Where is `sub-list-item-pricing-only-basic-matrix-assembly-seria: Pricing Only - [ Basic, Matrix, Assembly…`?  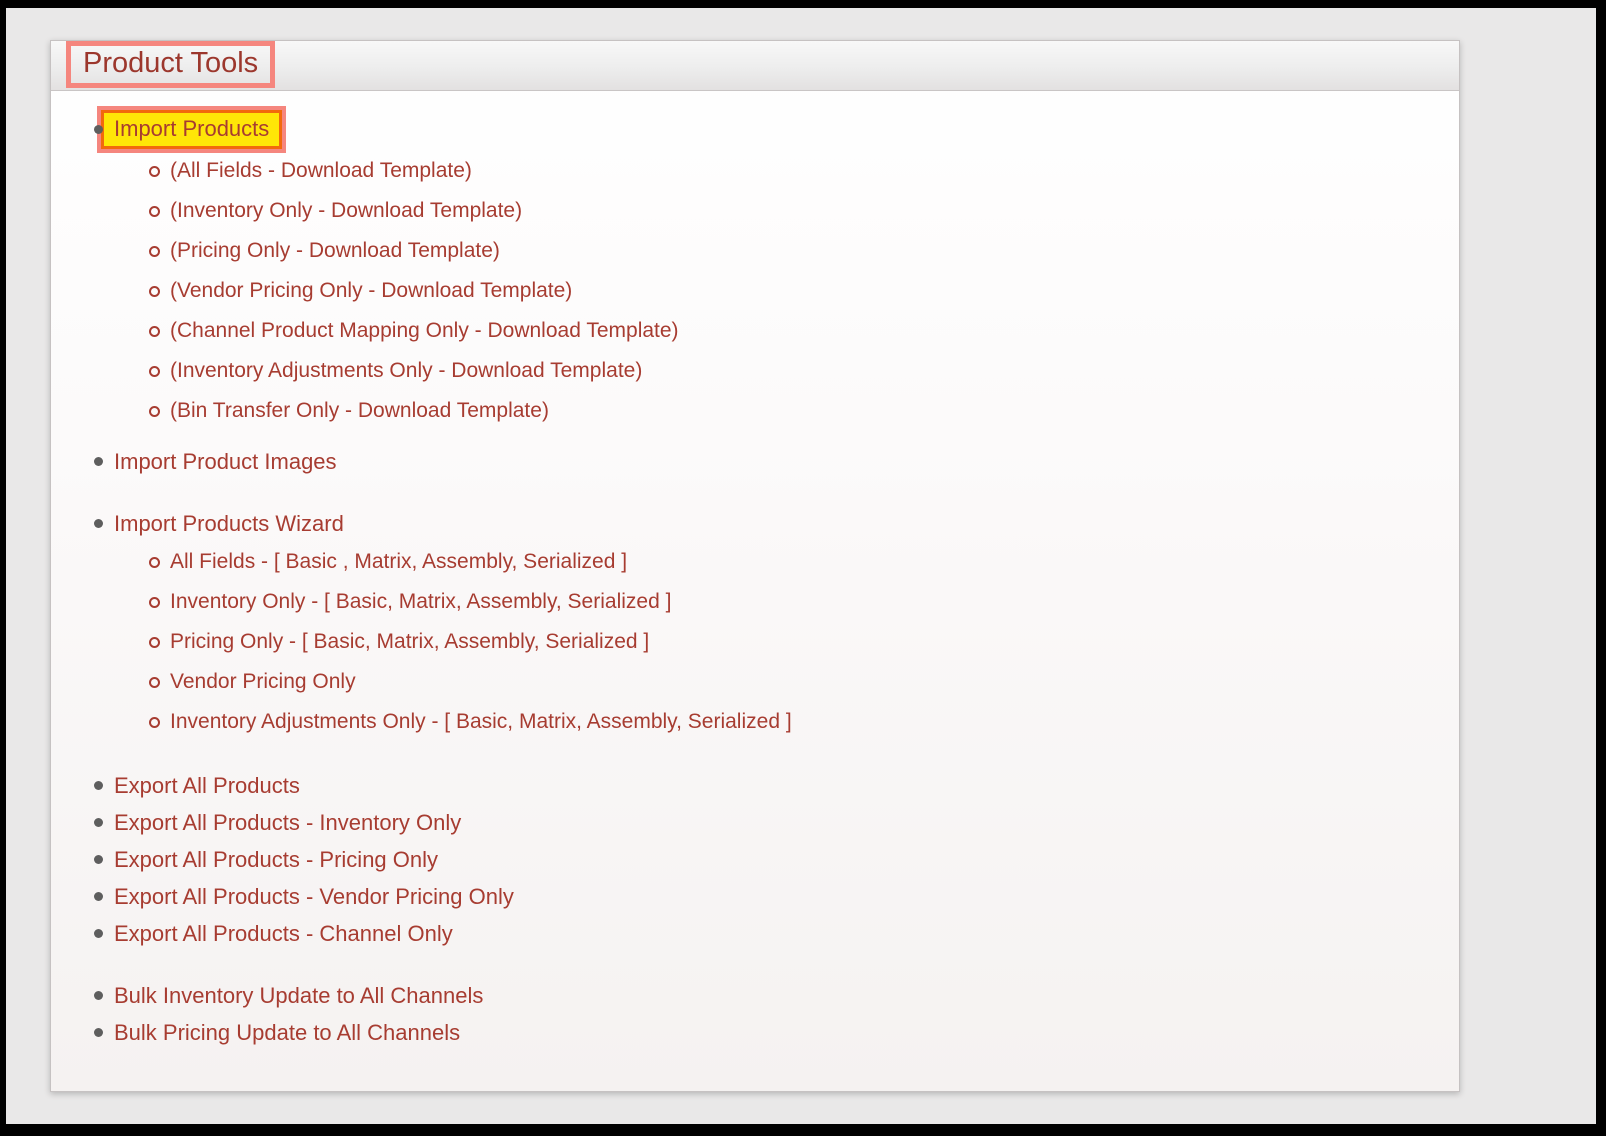
sub-list-item-pricing-only-basic-matrix-assembly-seria: Pricing Only - [ Basic, Matrix, Assembly… is located at coordinates (789, 642).